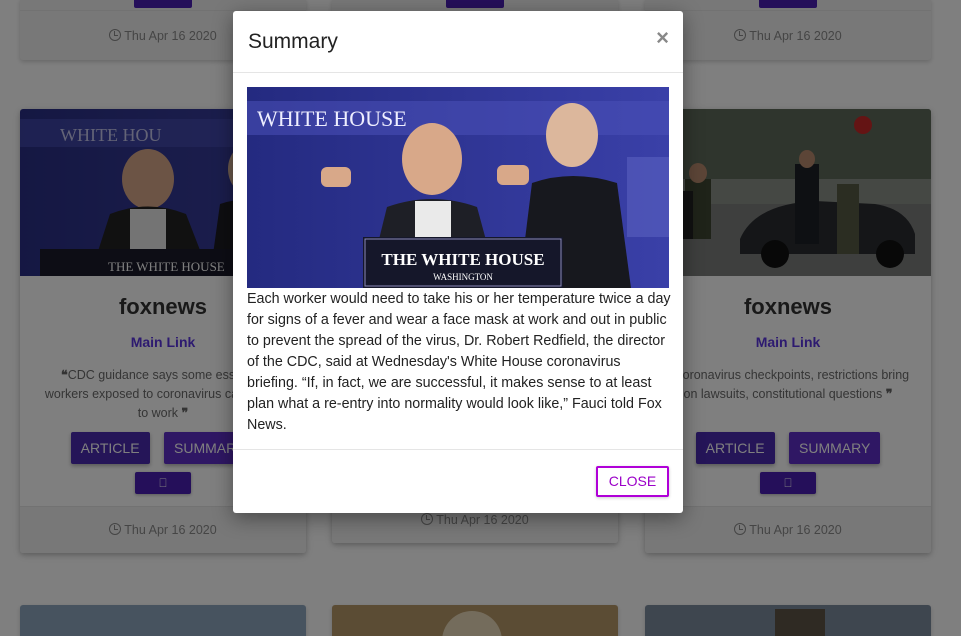 This screenshot has height=636, width=961. I want to click on svg-text: THE WHITE HOUSE, so click(462, 259).